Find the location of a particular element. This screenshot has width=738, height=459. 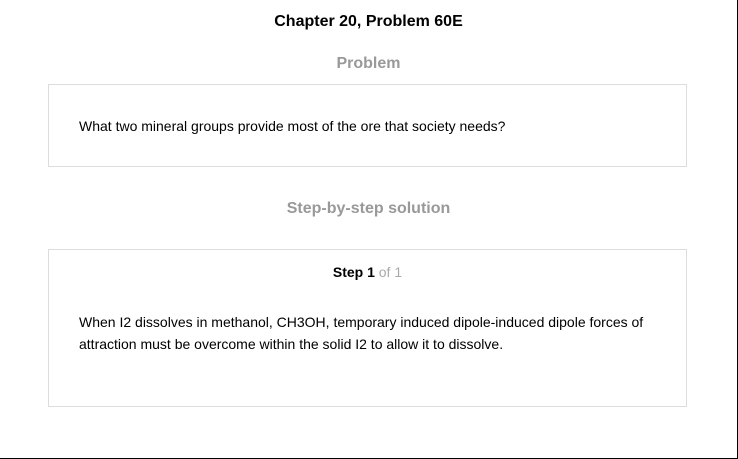

step-count: of 1 is located at coordinates (390, 272).